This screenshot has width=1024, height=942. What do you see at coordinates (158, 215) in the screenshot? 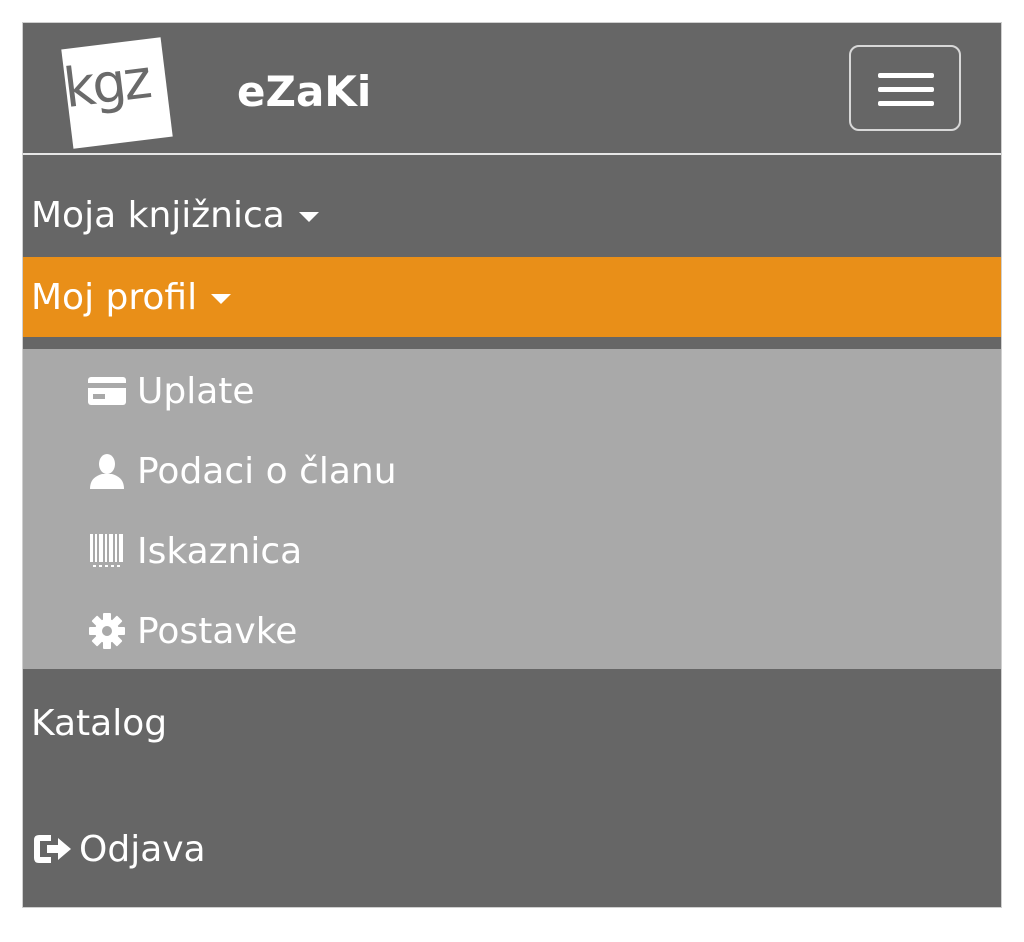
I see `nav-item-my-library-label: Moja knjižnica` at bounding box center [158, 215].